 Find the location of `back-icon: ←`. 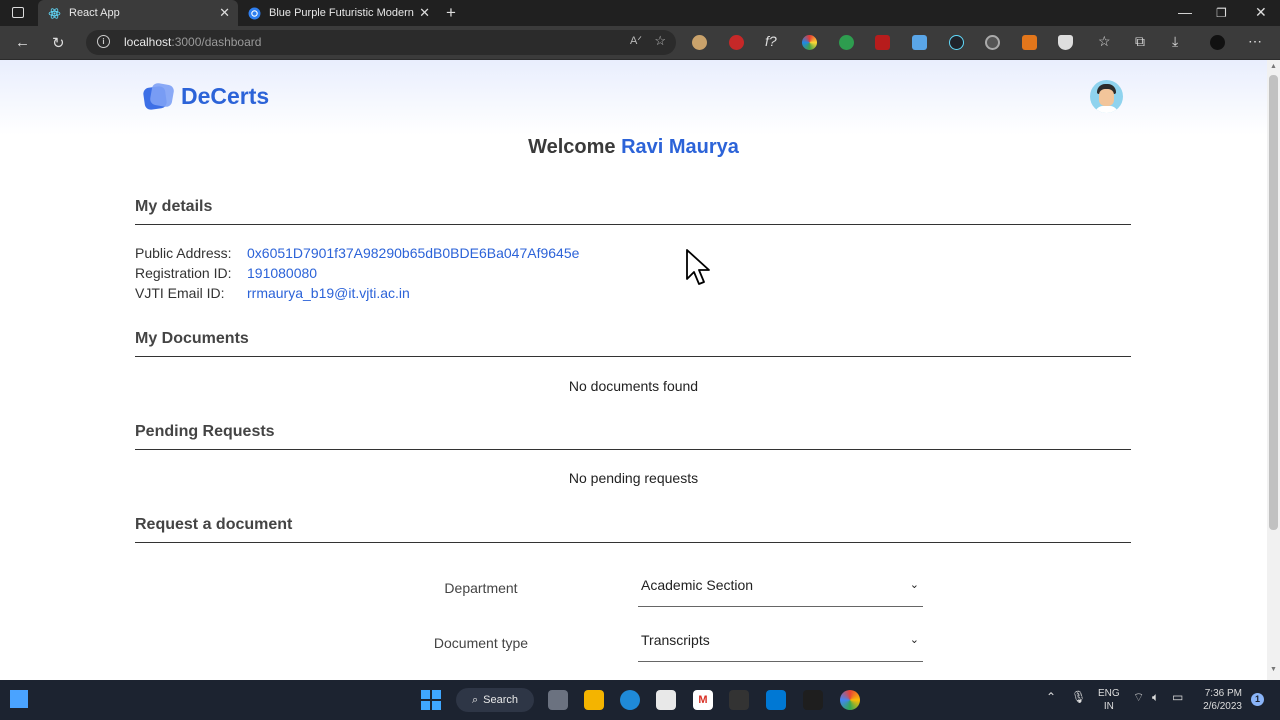

back-icon: ← is located at coordinates (22, 42).